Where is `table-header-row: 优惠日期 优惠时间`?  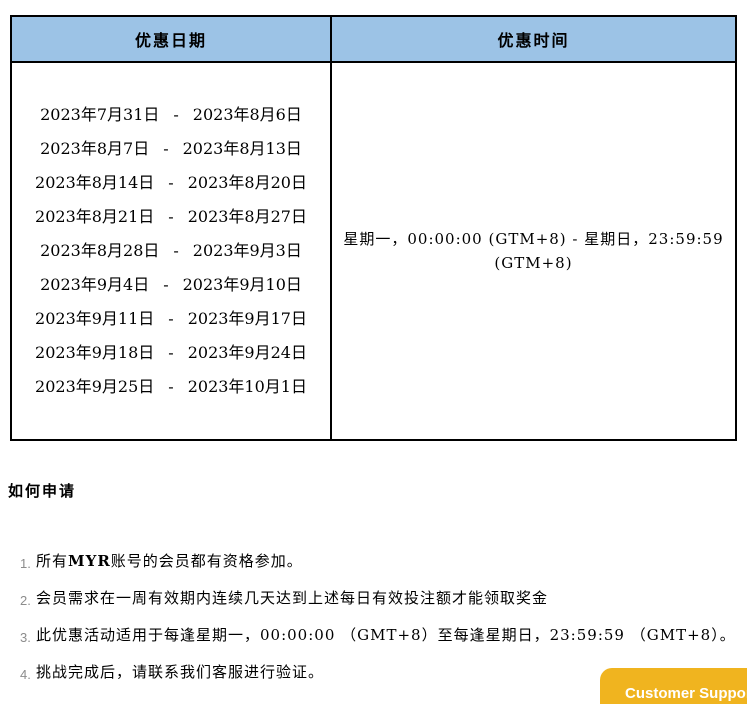
table-header-row: 优惠日期 优惠时间 is located at coordinates (373, 39).